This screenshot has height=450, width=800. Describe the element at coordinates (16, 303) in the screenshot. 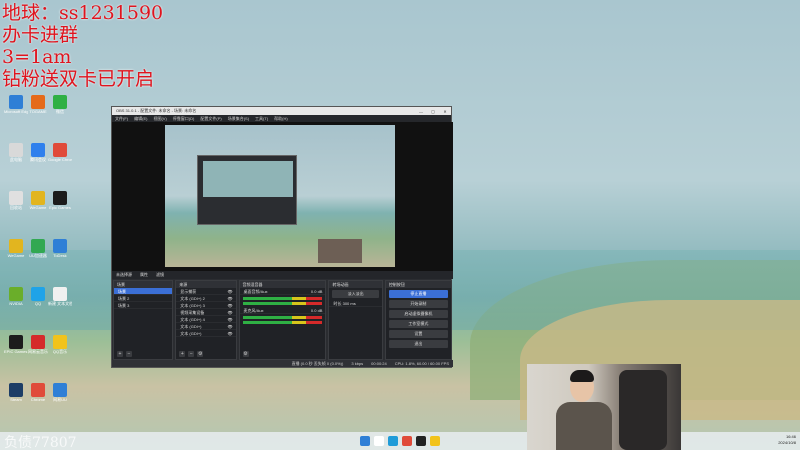

I see `desktop-shortcut: NVIDIA` at that location.